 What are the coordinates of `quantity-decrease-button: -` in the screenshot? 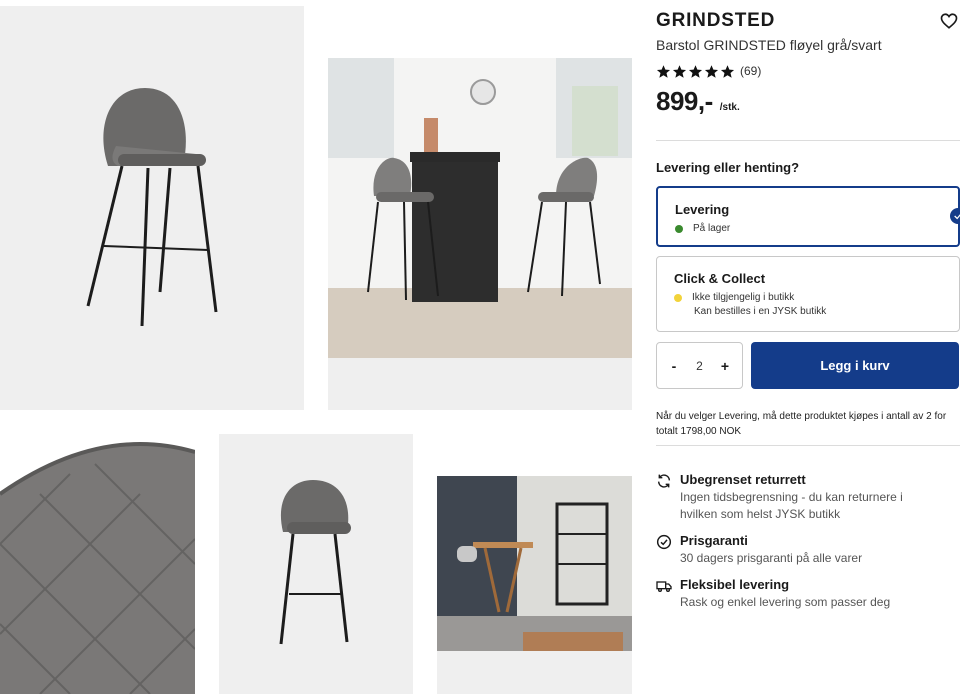 It's located at (674, 366).